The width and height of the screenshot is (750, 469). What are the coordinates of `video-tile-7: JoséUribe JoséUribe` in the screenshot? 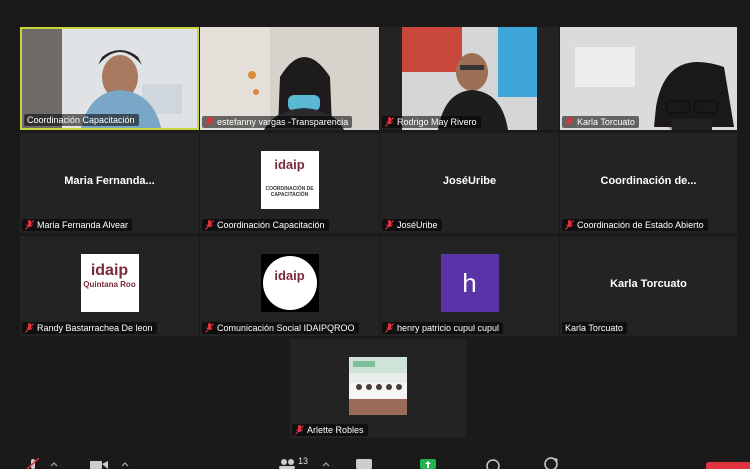 It's located at (469, 183).